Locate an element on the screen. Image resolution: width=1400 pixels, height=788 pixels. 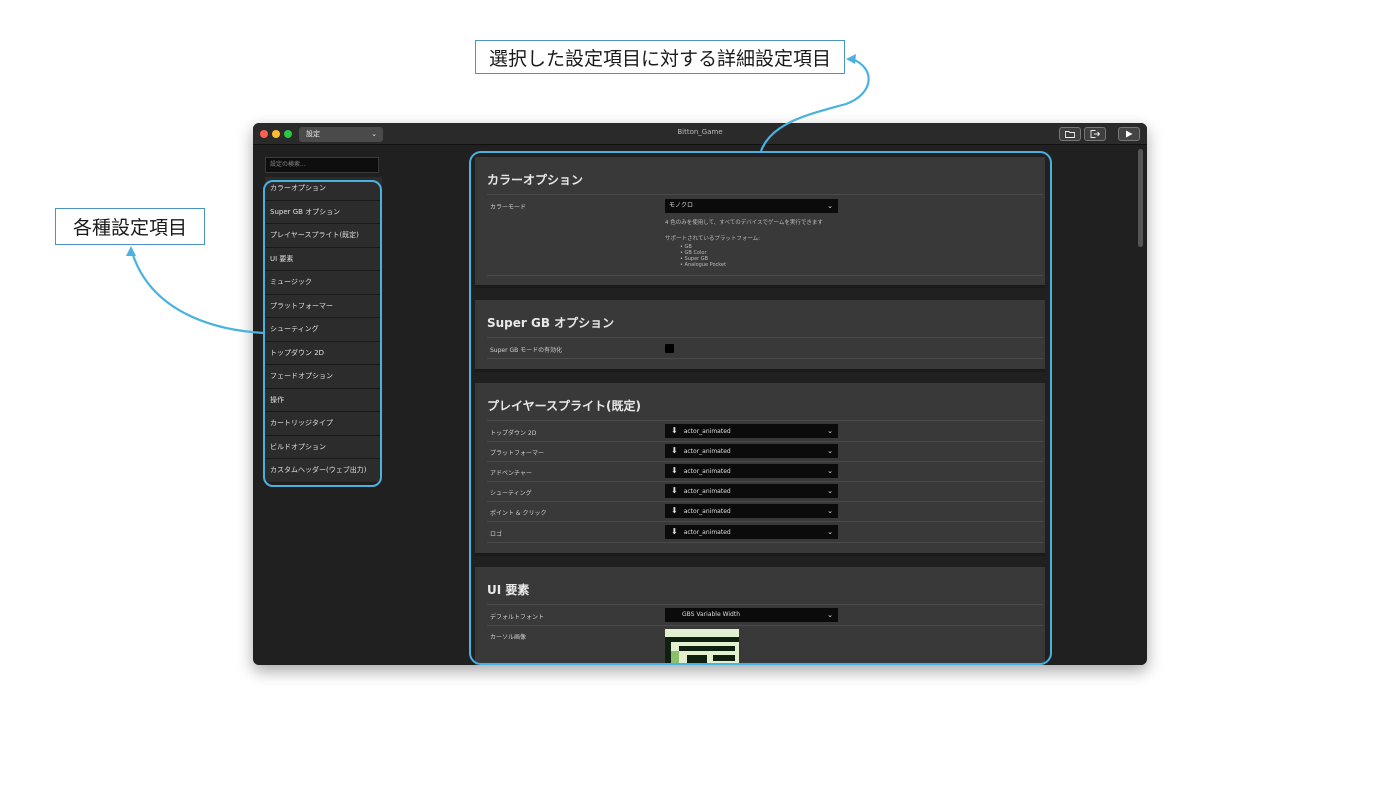
default-font-label: デフォルトフォント is located at coordinates (517, 617).